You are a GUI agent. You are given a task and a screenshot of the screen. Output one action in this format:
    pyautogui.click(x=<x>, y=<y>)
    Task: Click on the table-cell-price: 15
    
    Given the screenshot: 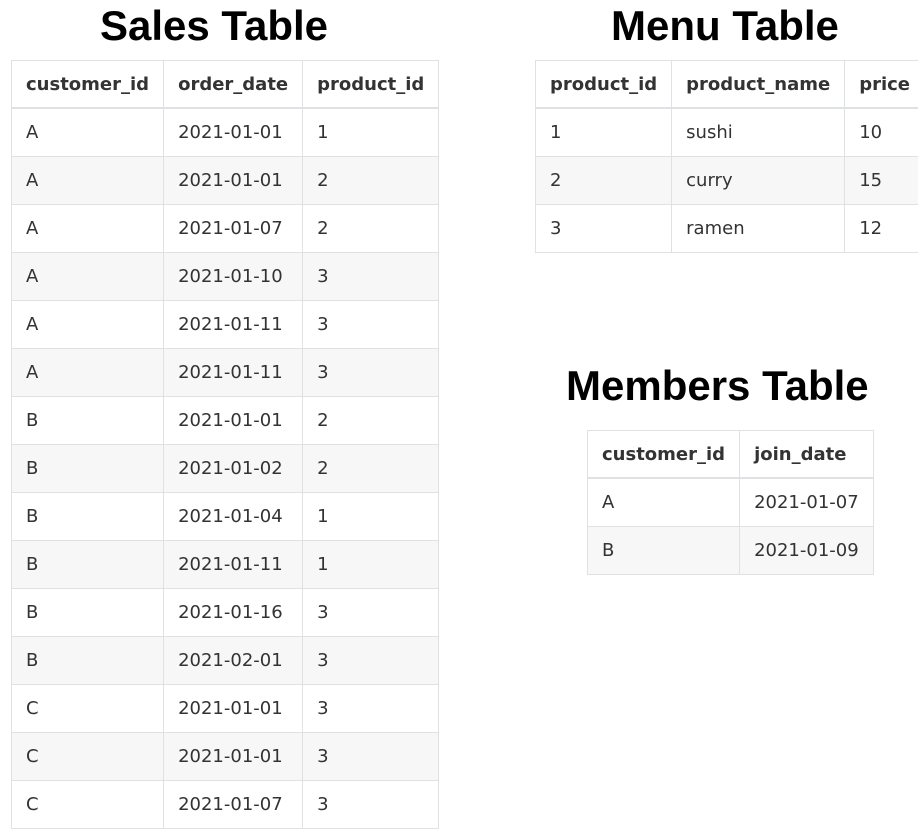 What is the action you would take?
    pyautogui.click(x=881, y=180)
    